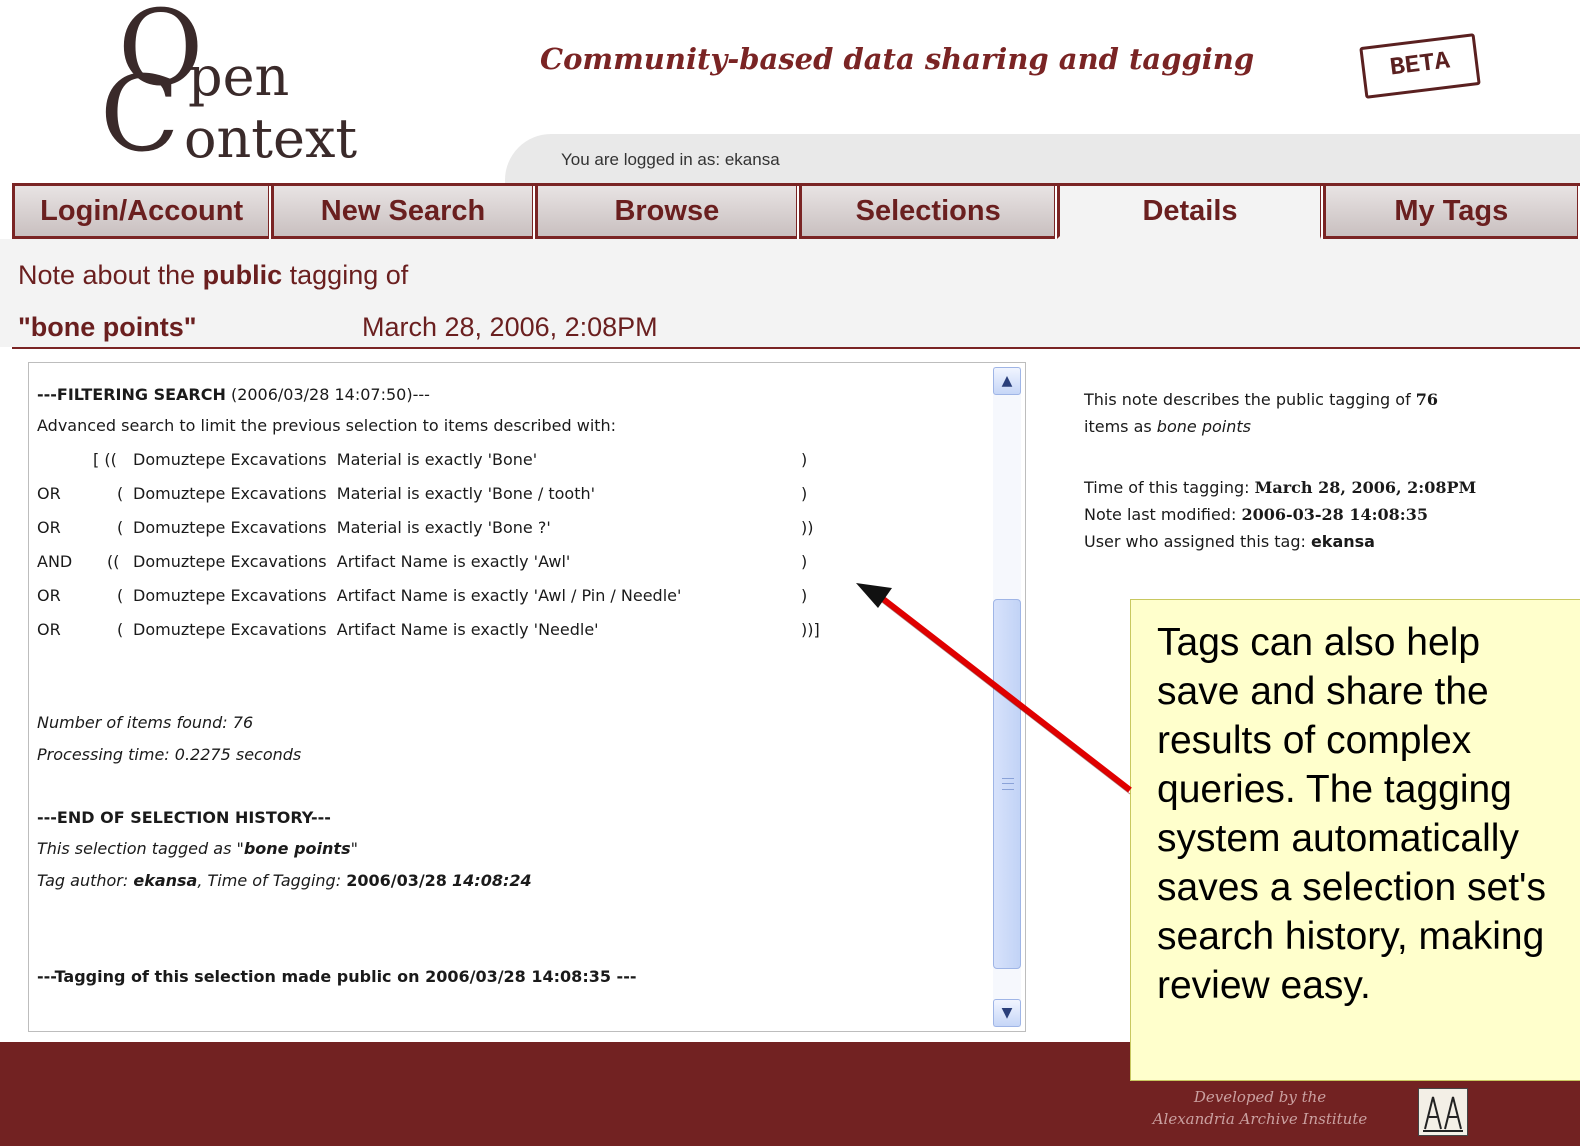 The image size is (1580, 1146). Describe the element at coordinates (55, 561) in the screenshot. I see `query-row-op: AND` at that location.